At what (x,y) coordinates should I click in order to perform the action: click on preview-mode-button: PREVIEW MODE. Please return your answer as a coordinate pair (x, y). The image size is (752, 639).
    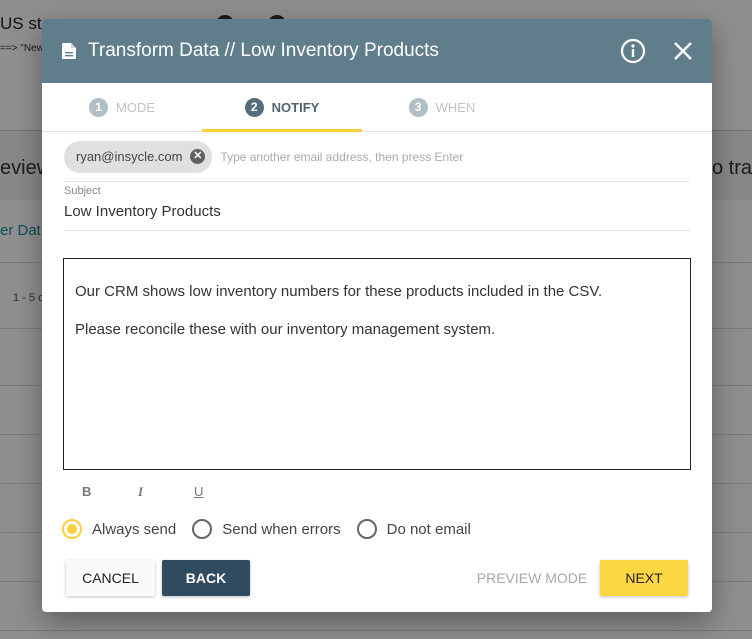
    Looking at the image, I should click on (532, 578).